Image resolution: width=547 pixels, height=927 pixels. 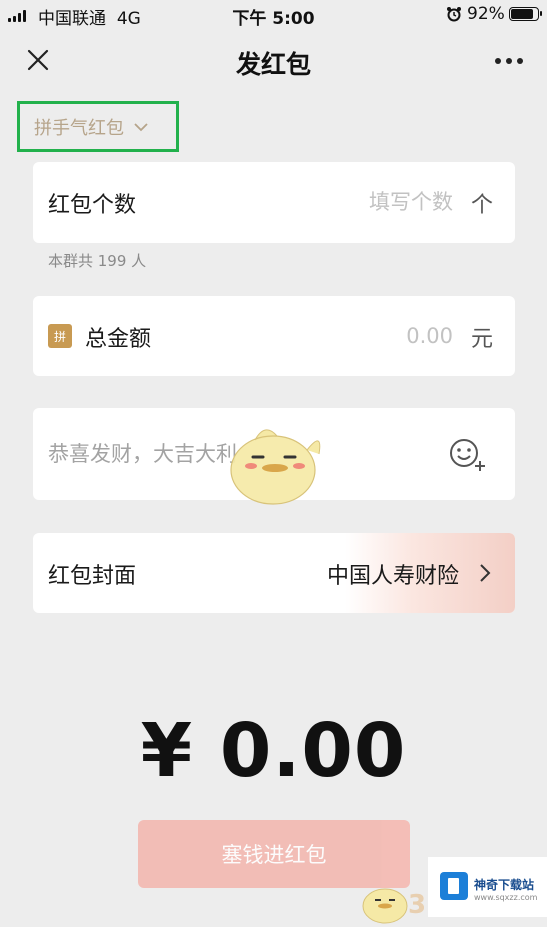 I want to click on group-member-note: 本群共 199 人, so click(x=97, y=261).